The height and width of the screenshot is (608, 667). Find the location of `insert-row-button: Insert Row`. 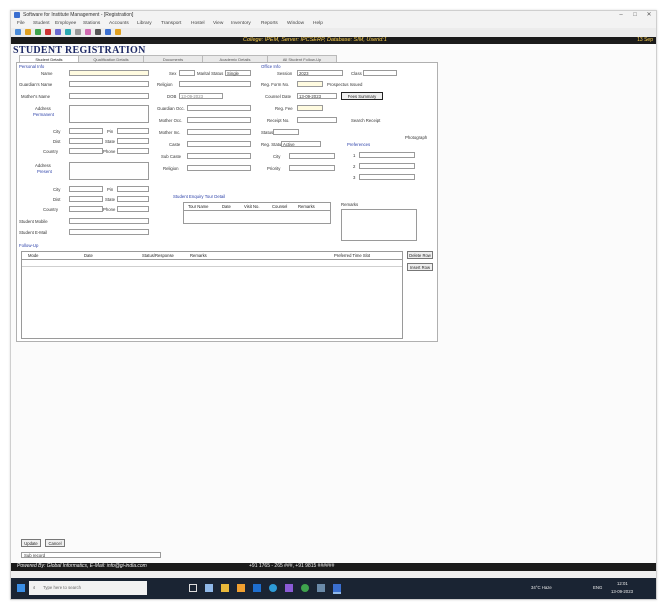

insert-row-button: Insert Row is located at coordinates (420, 267).